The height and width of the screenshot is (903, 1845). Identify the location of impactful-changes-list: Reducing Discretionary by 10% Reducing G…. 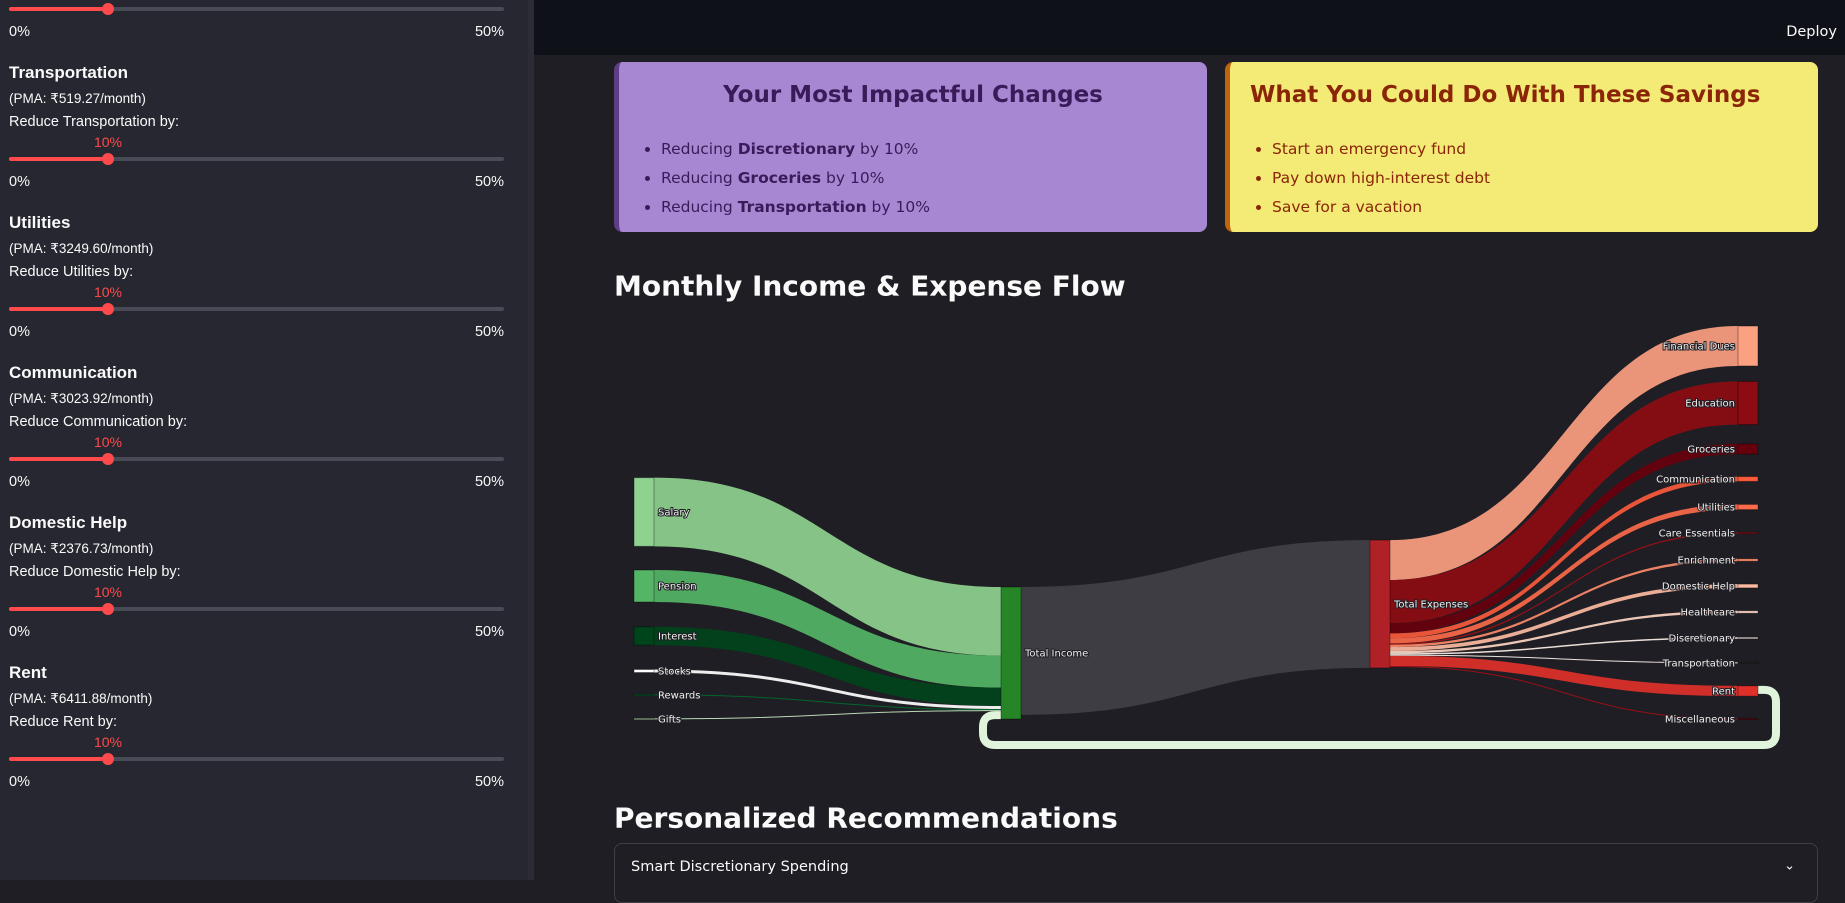
(783, 178).